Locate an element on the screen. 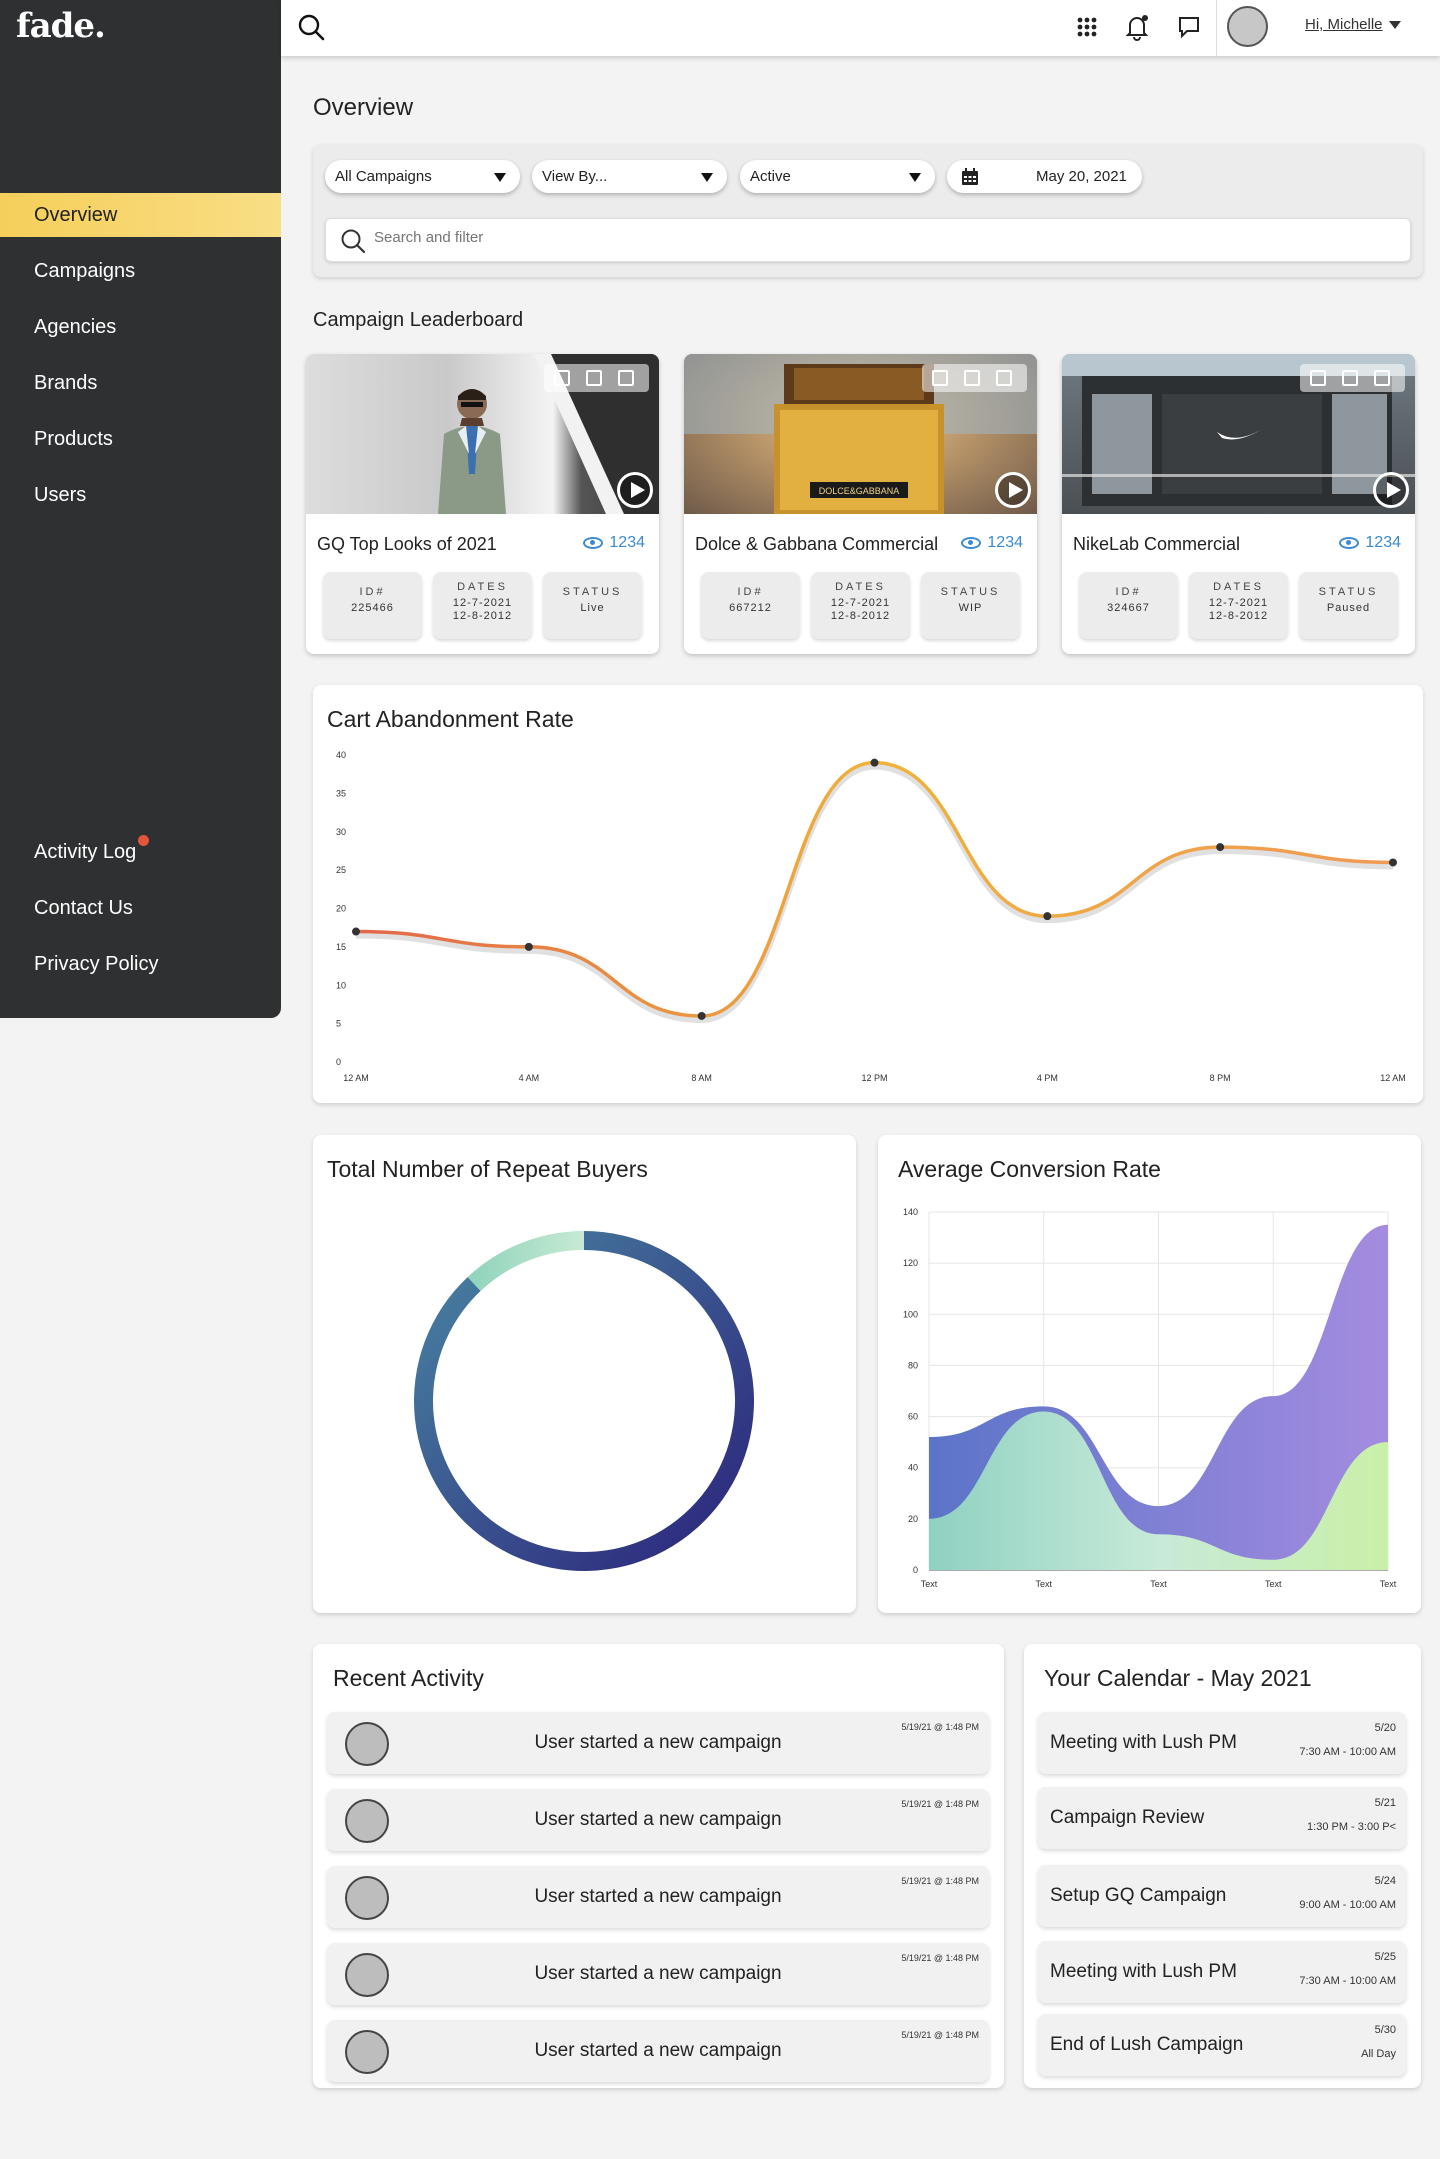 Image resolution: width=1440 pixels, height=2159 pixels. apps-grid-icon is located at coordinates (1087, 27).